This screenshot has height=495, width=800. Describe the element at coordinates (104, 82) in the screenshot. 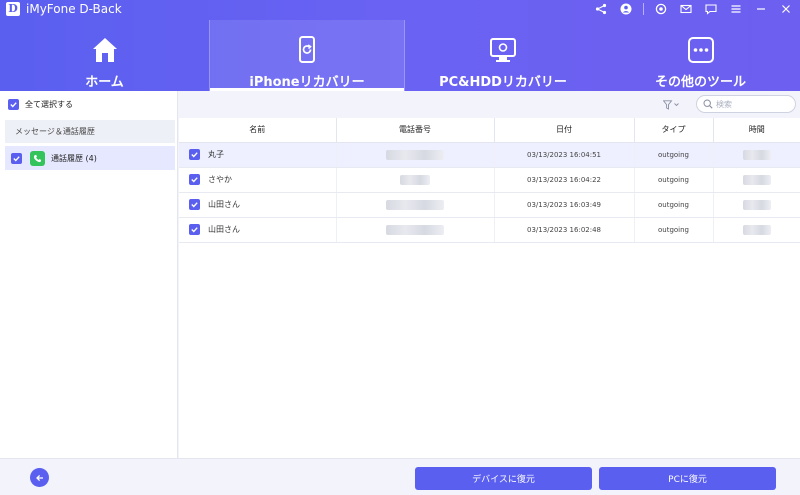

I see `tab-home-label: ホーム` at that location.